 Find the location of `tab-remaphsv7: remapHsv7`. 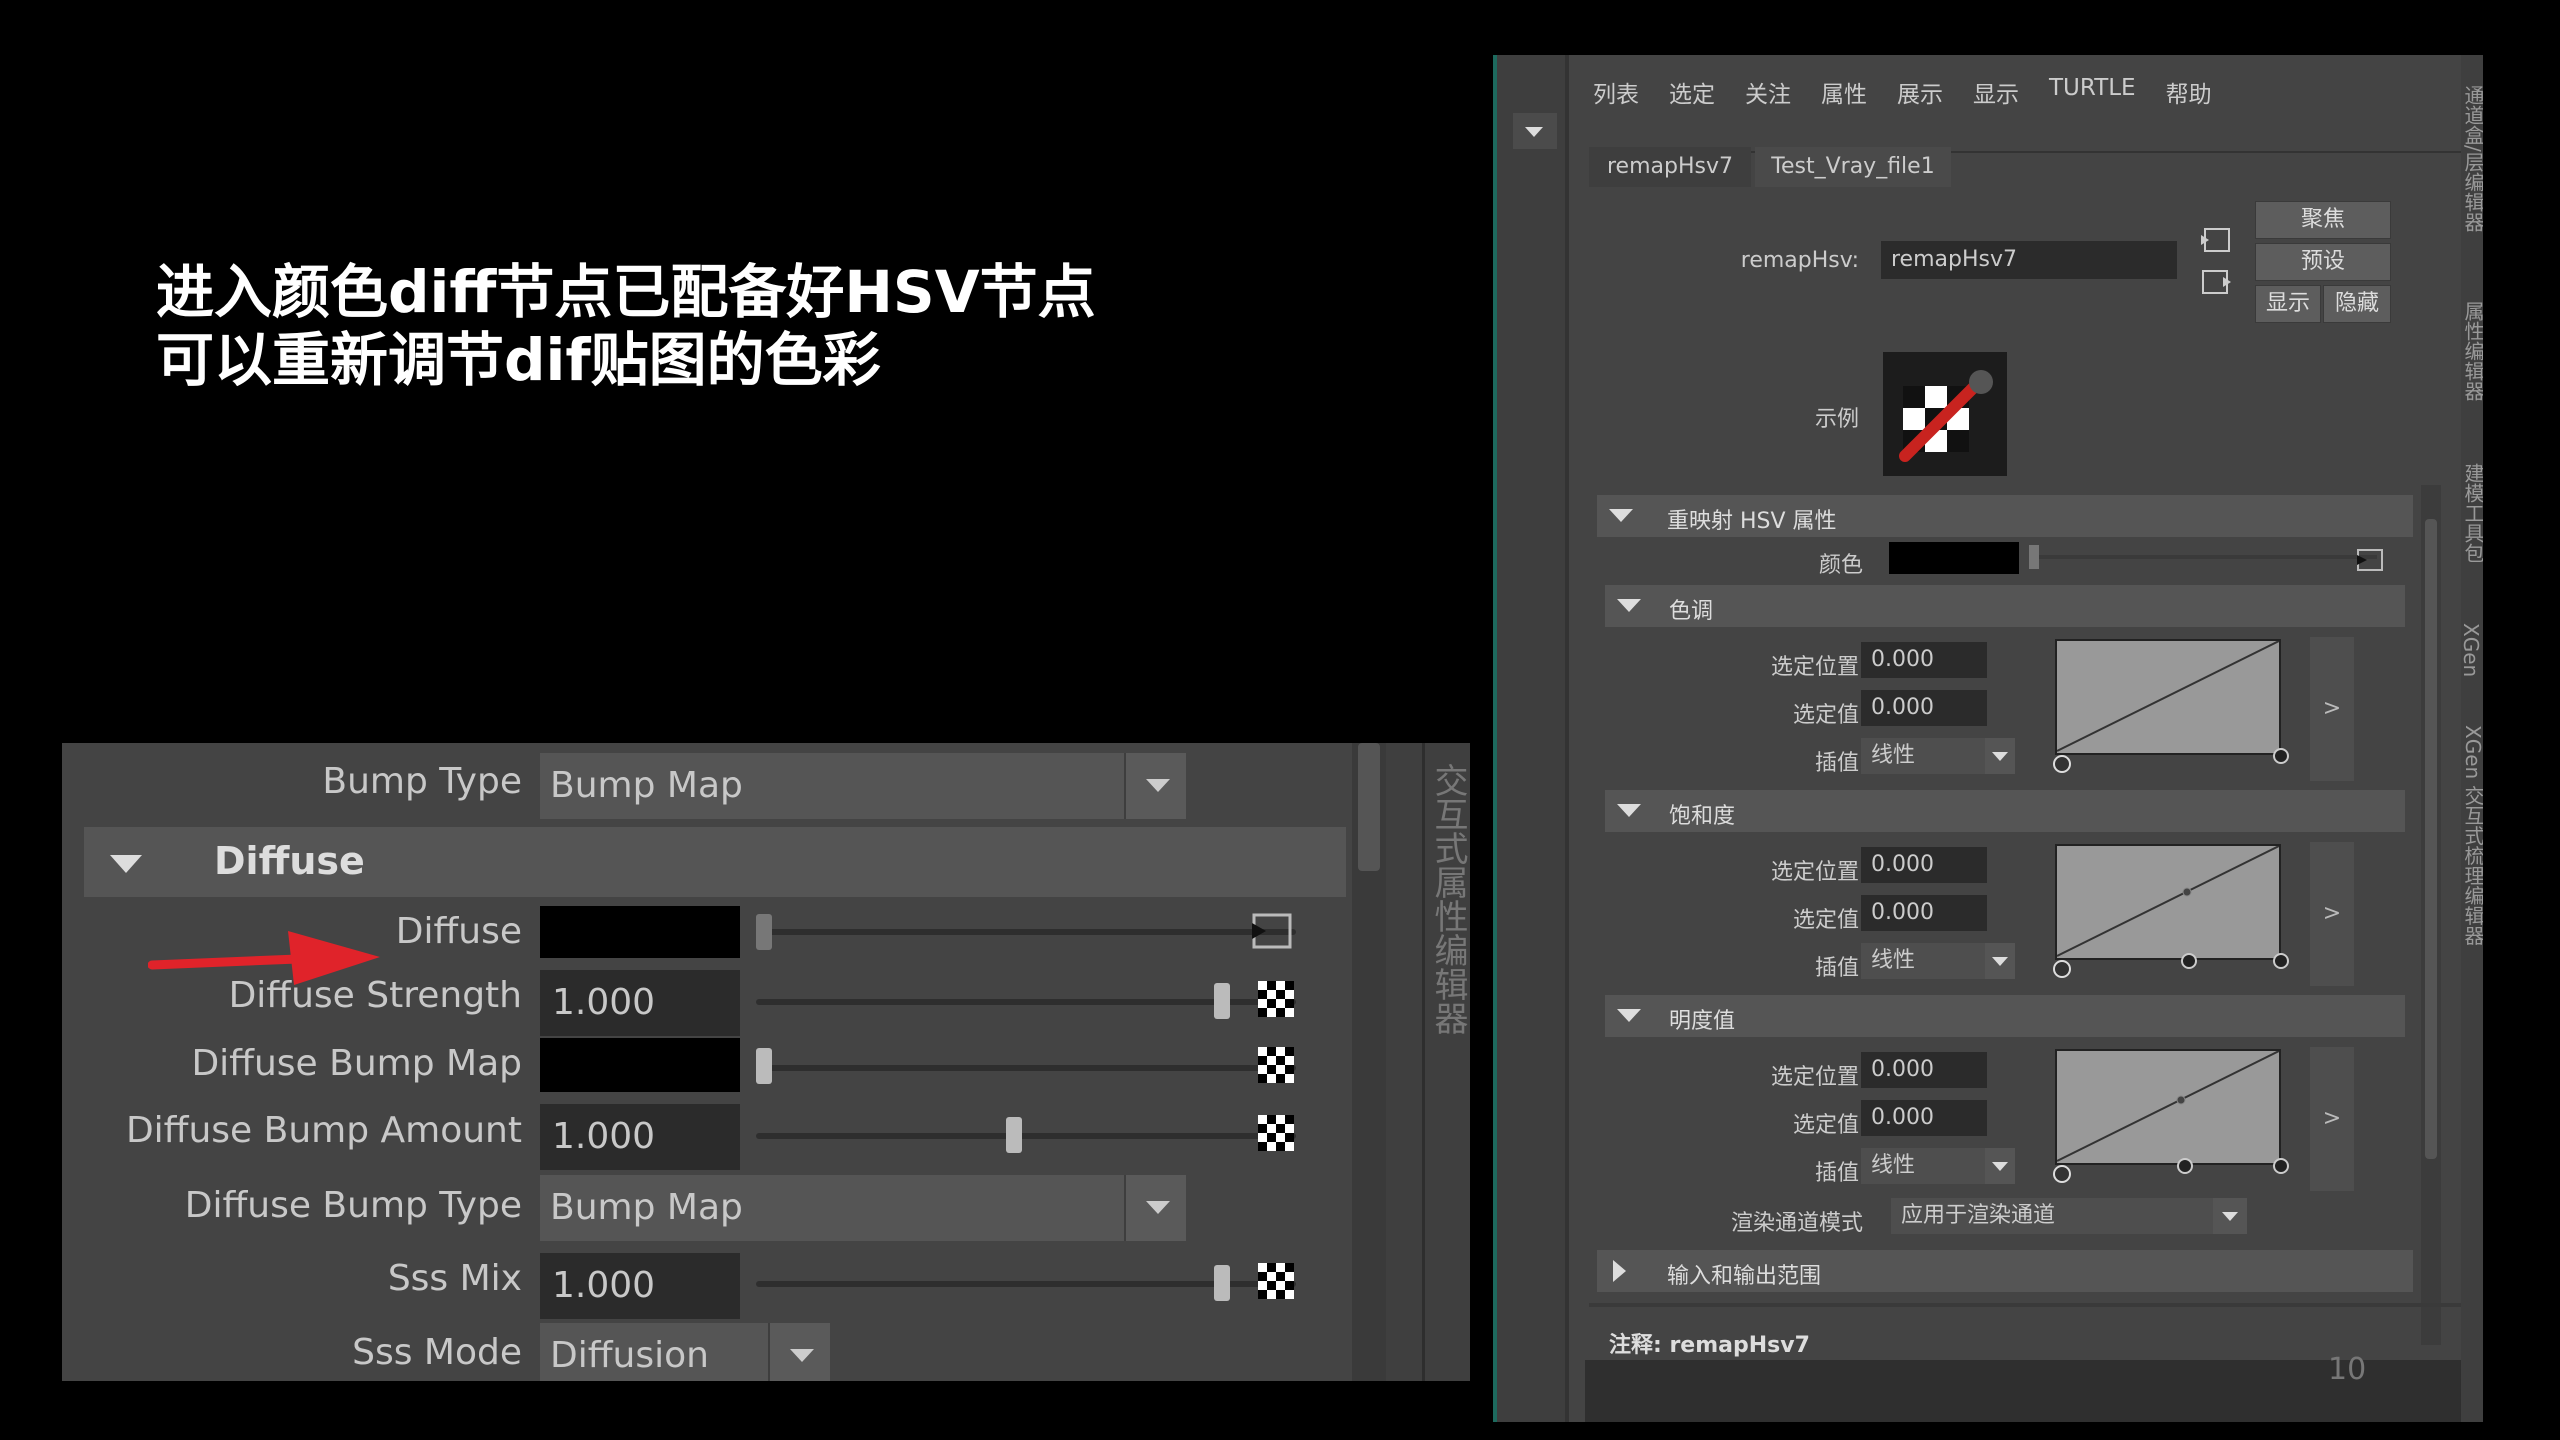

tab-remaphsv7: remapHsv7 is located at coordinates (1670, 167).